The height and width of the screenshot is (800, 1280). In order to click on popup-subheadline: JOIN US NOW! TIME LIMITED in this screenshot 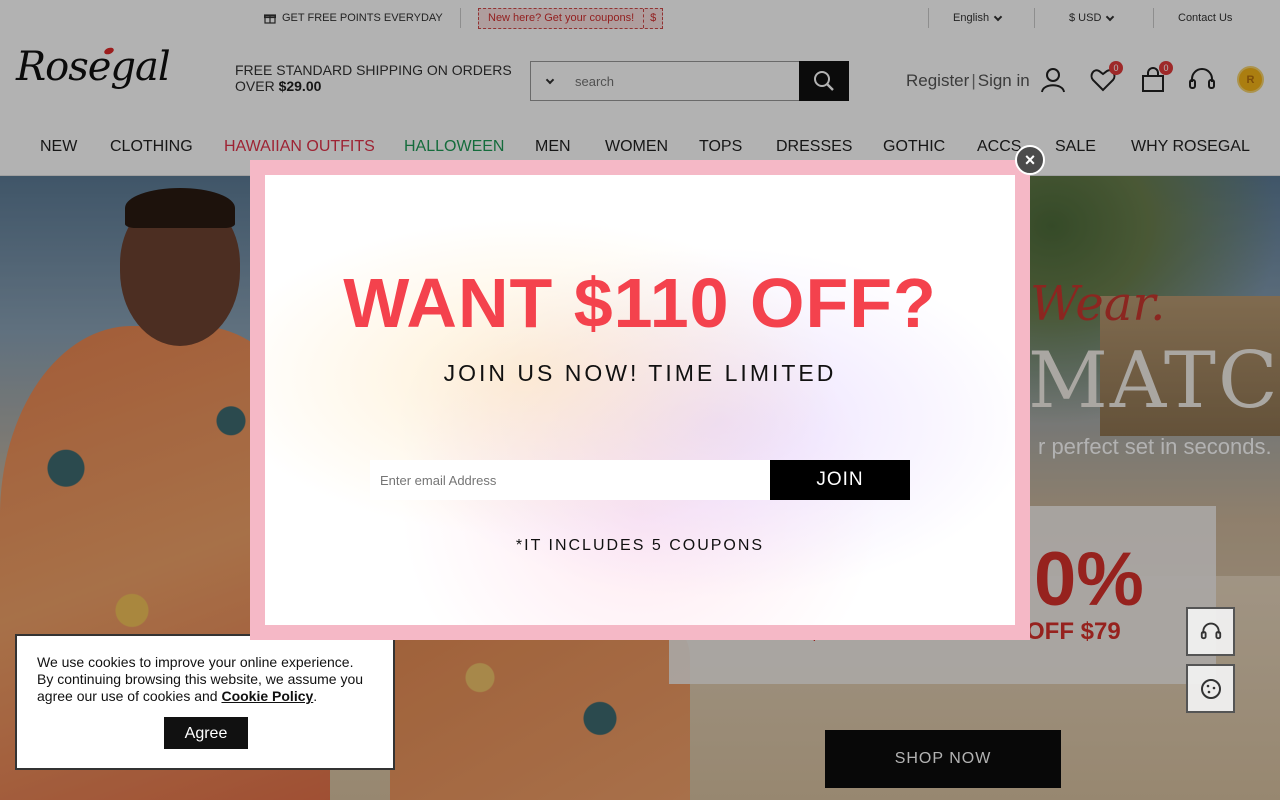, I will do `click(640, 373)`.